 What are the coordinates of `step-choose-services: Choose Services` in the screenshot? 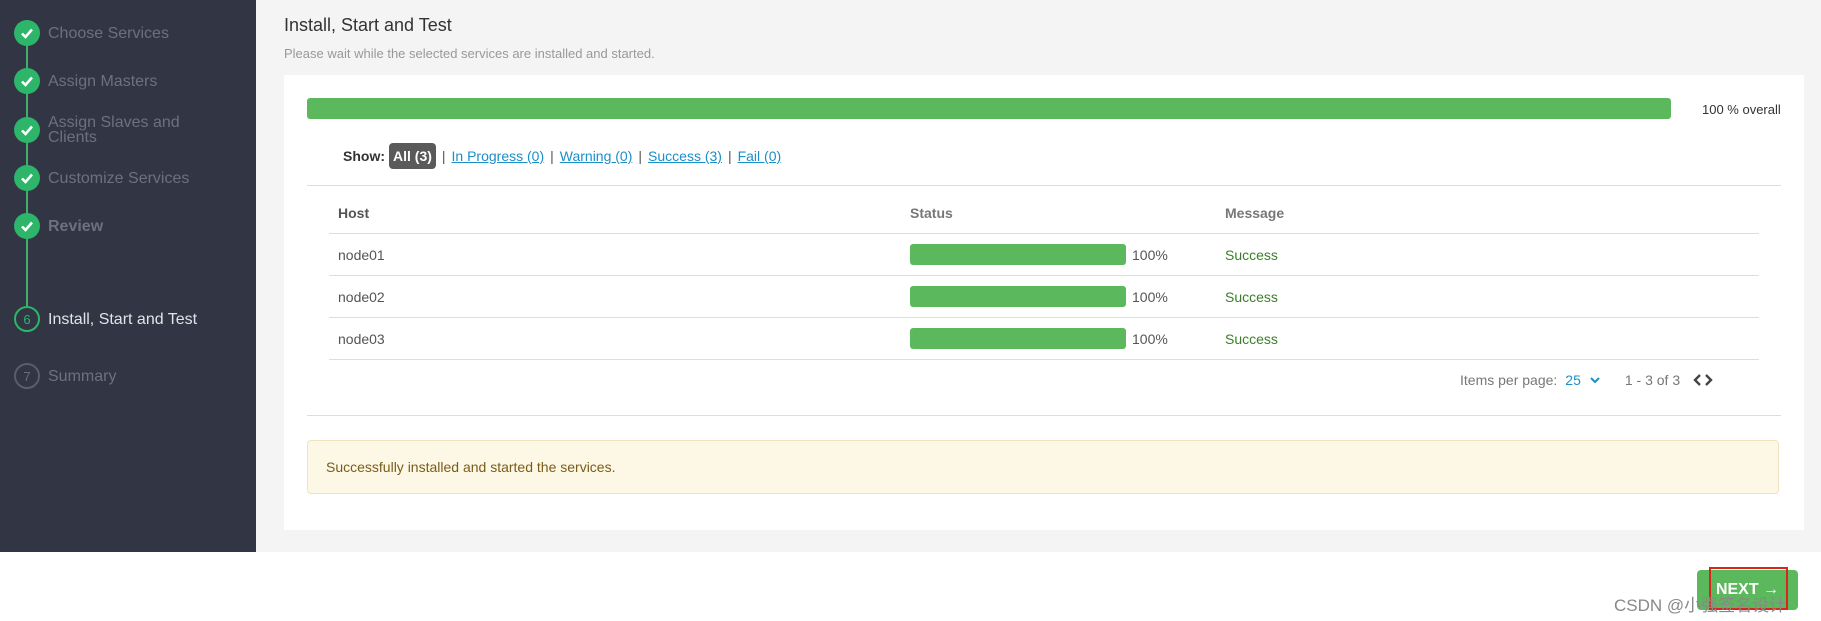 It's located at (106, 33).